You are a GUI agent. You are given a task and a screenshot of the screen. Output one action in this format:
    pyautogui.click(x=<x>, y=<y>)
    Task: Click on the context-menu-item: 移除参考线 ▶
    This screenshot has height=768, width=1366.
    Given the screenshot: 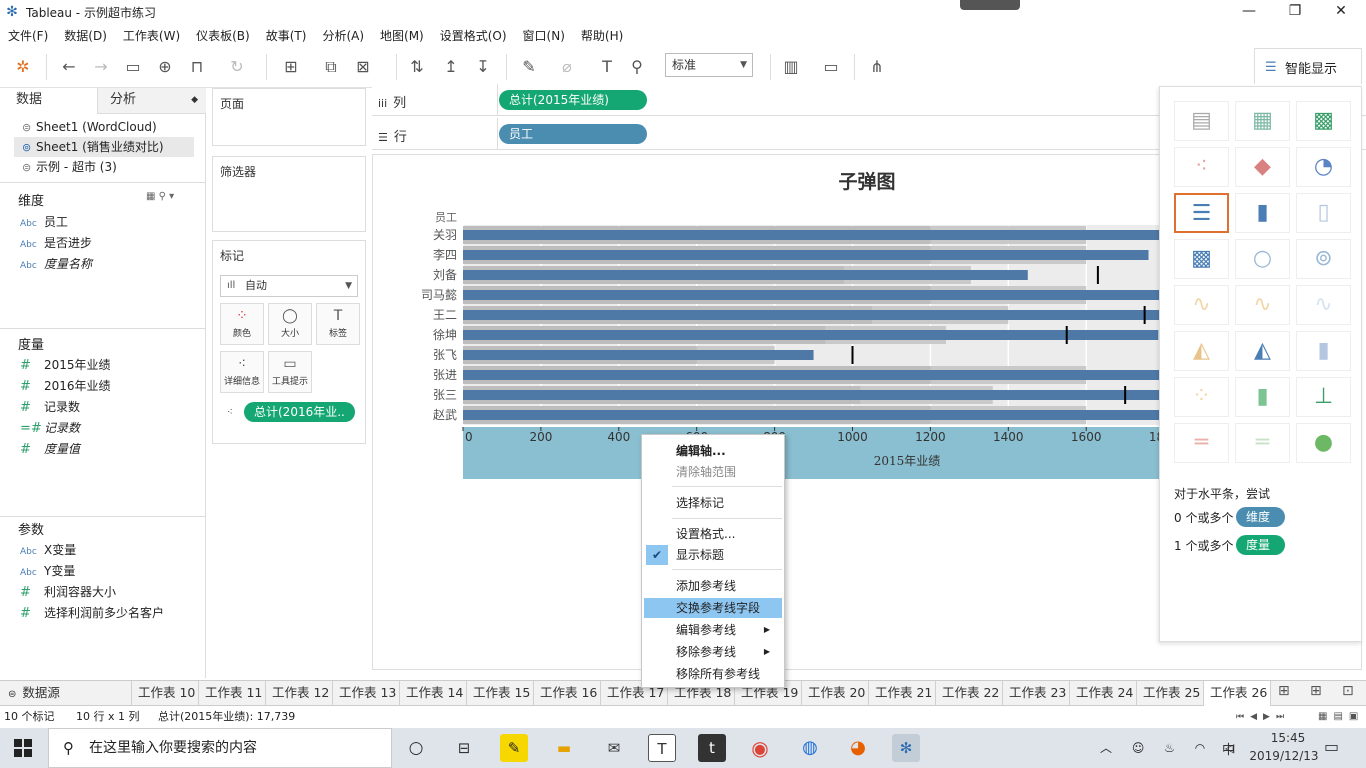 What is the action you would take?
    pyautogui.click(x=713, y=652)
    